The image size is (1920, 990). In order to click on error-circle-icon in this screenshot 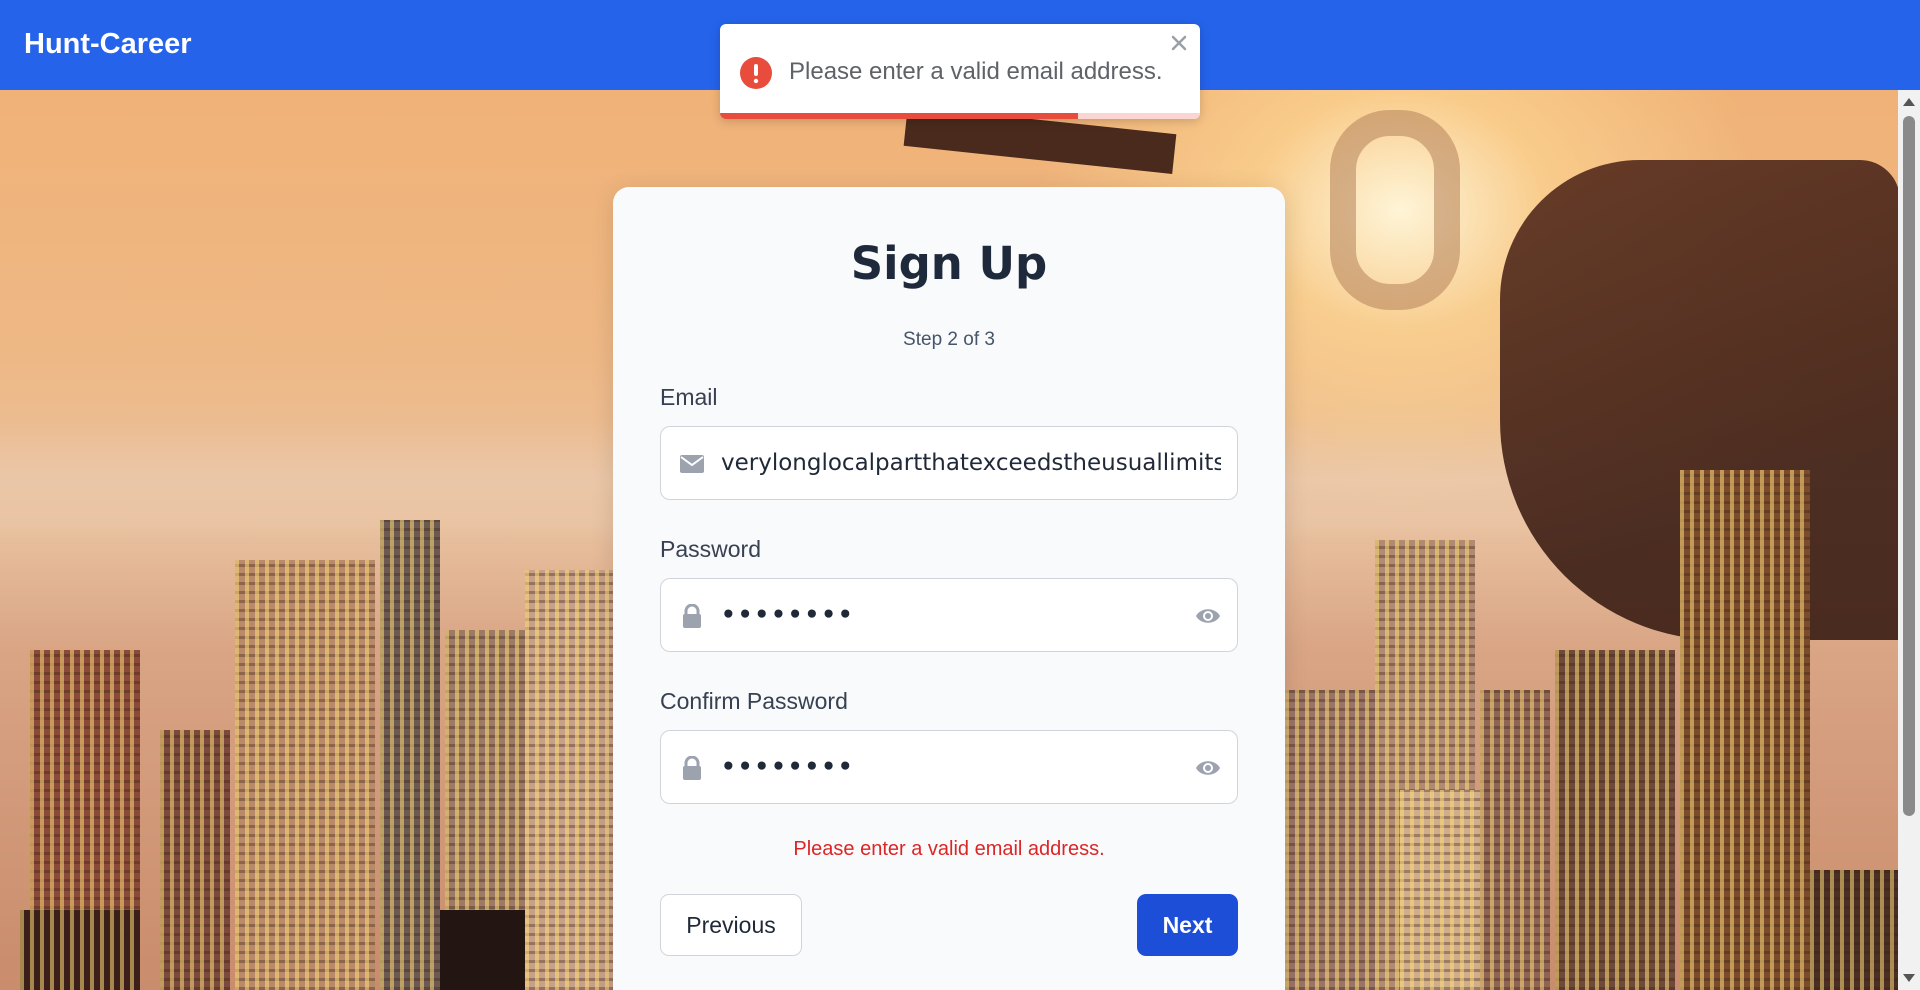, I will do `click(756, 73)`.